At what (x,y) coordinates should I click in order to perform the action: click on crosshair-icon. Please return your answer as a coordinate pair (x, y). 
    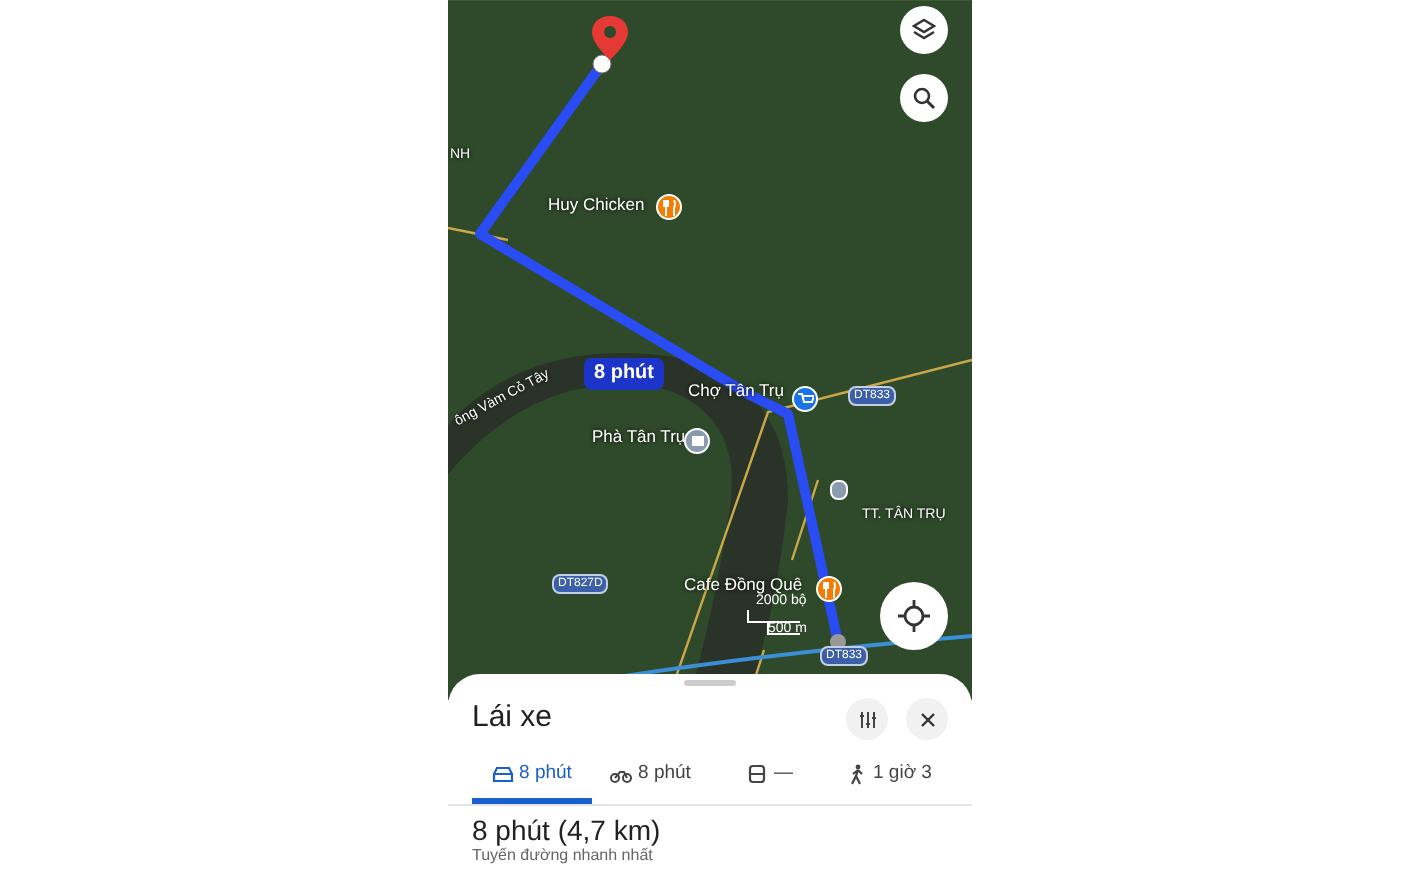
    Looking at the image, I should click on (914, 616).